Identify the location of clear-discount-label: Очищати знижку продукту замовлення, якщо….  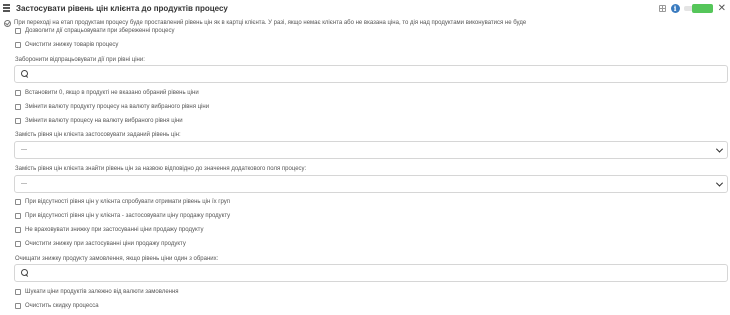
(117, 259).